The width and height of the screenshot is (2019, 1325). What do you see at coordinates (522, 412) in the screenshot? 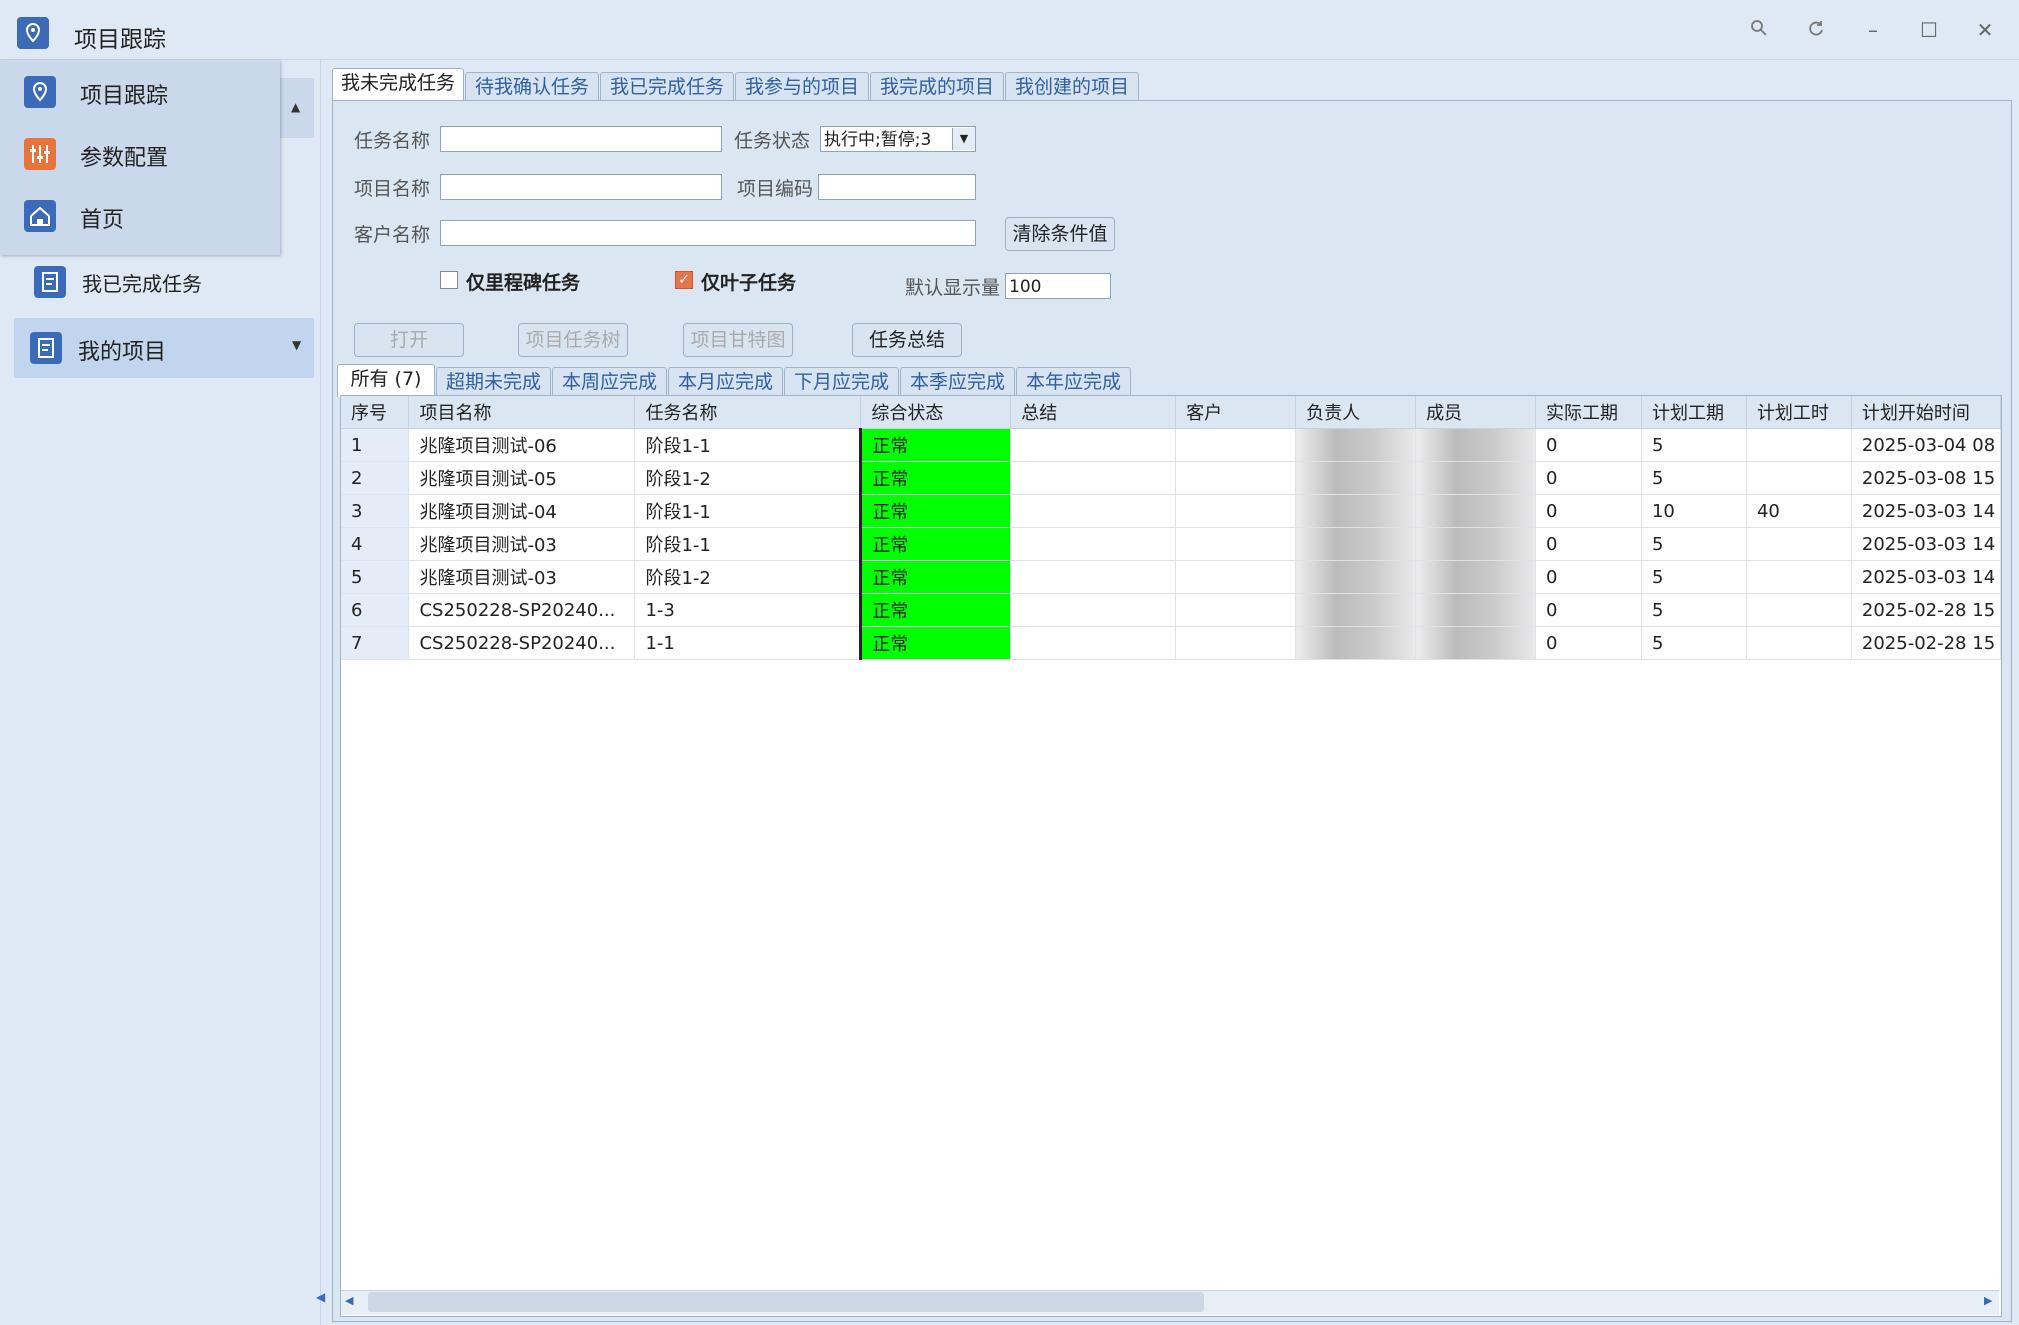
I see `column-header: 项目名称` at bounding box center [522, 412].